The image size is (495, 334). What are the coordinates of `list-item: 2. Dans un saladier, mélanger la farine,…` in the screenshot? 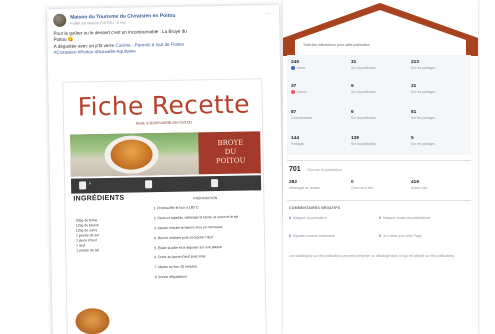 It's located at (196, 217).